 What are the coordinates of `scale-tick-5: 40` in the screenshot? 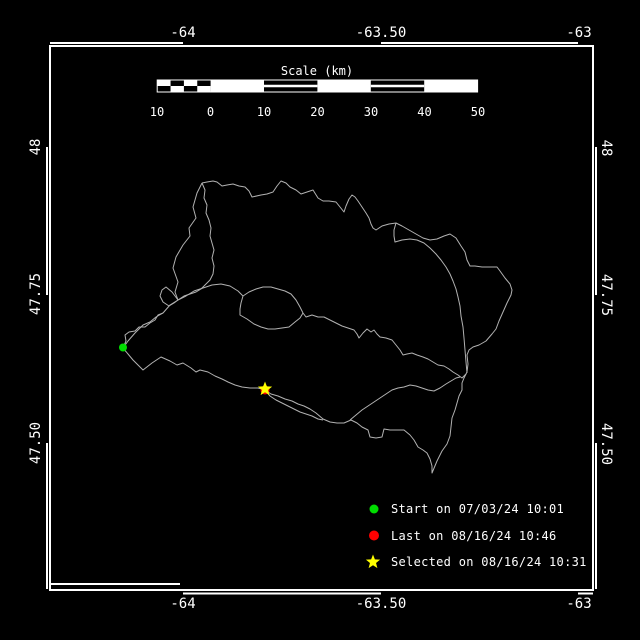 It's located at (424, 112).